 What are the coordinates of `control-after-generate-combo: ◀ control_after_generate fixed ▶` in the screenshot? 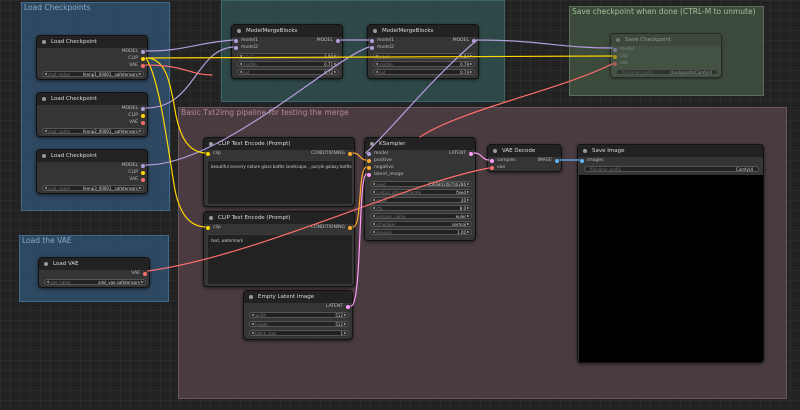 It's located at (421, 192).